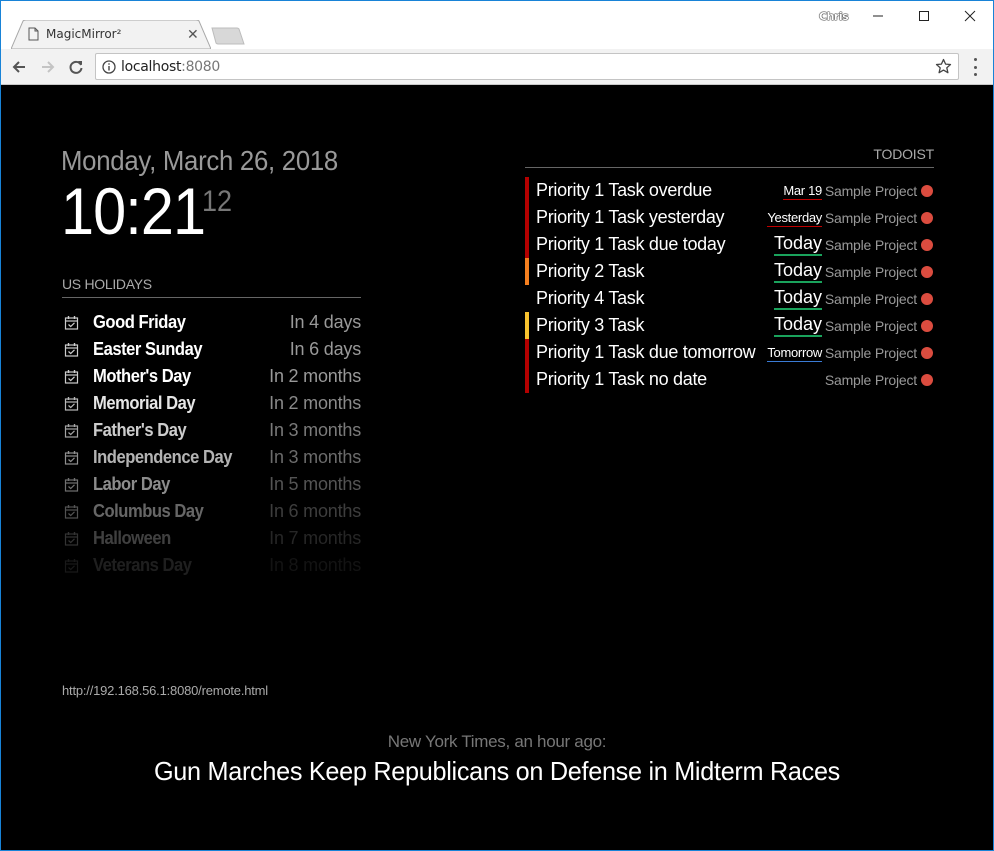  I want to click on arrow-left-icon, so click(18, 67).